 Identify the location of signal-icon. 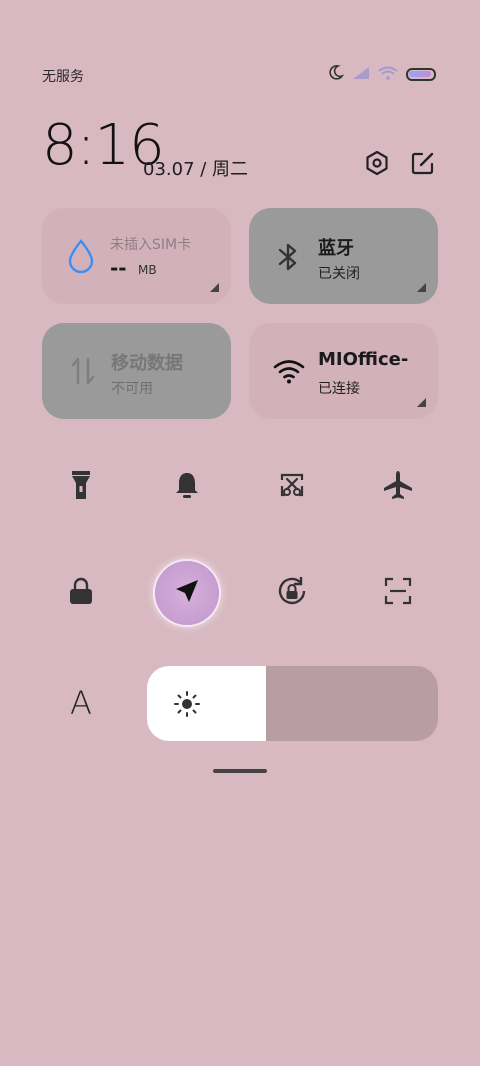
(361, 74).